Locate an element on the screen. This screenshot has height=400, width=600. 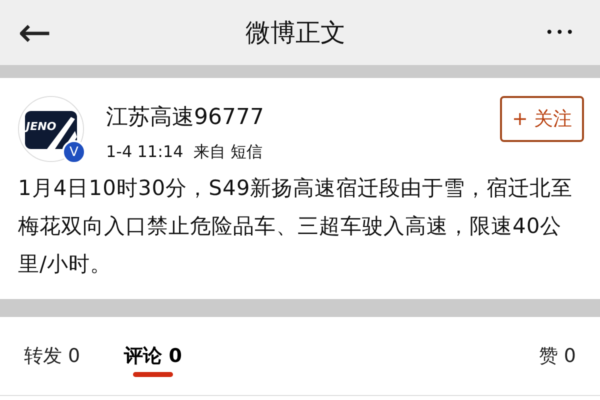
tab: 赞 0 is located at coordinates (557, 358).